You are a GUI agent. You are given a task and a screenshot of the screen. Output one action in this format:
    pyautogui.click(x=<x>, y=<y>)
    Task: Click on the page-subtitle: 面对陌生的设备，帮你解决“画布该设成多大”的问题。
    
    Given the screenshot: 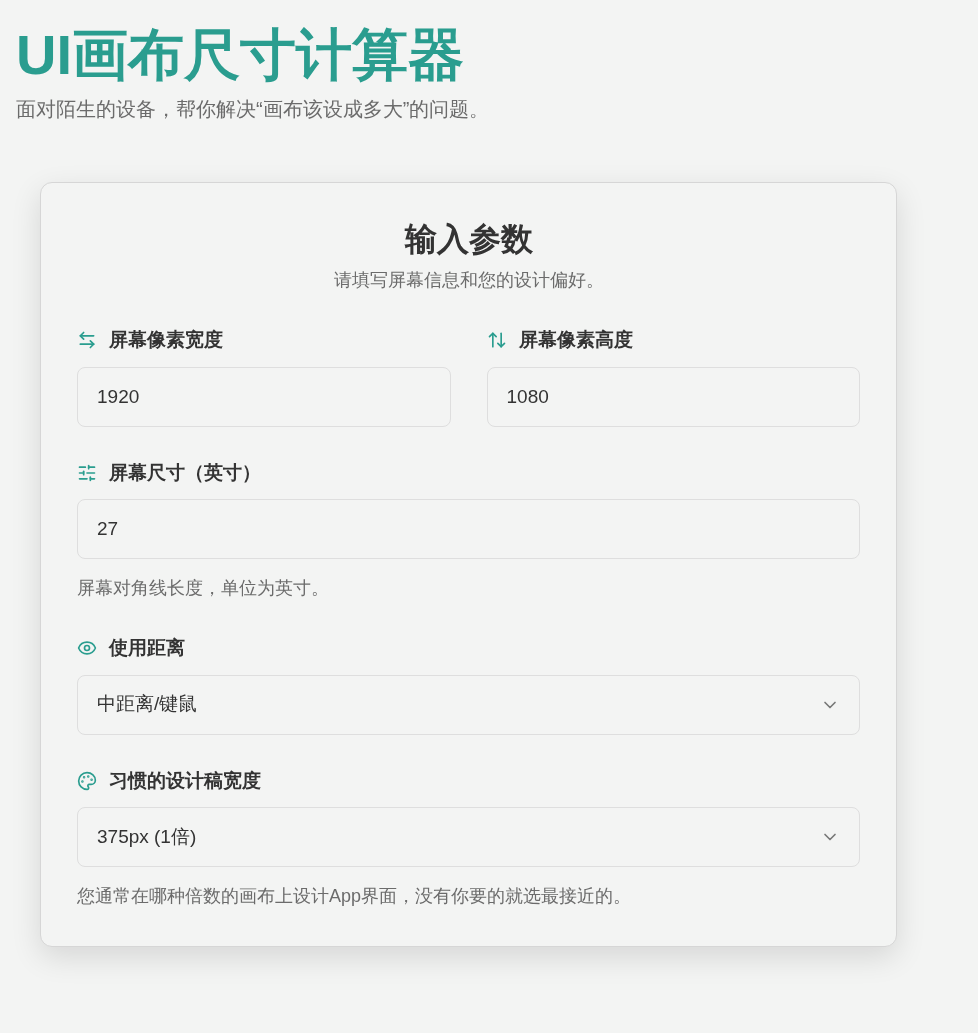 What is the action you would take?
    pyautogui.click(x=253, y=109)
    